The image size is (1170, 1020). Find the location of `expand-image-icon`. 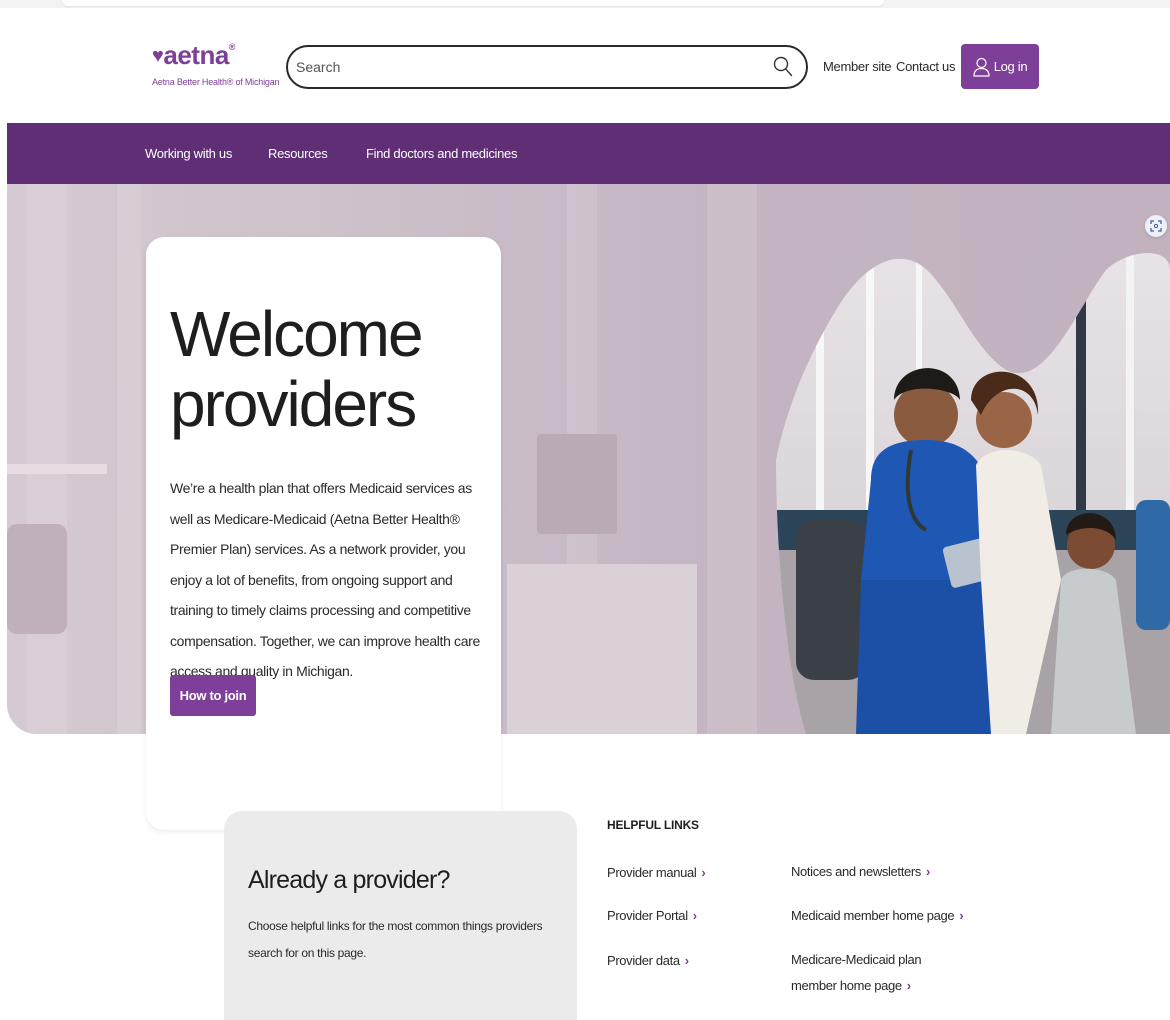

expand-image-icon is located at coordinates (1156, 226).